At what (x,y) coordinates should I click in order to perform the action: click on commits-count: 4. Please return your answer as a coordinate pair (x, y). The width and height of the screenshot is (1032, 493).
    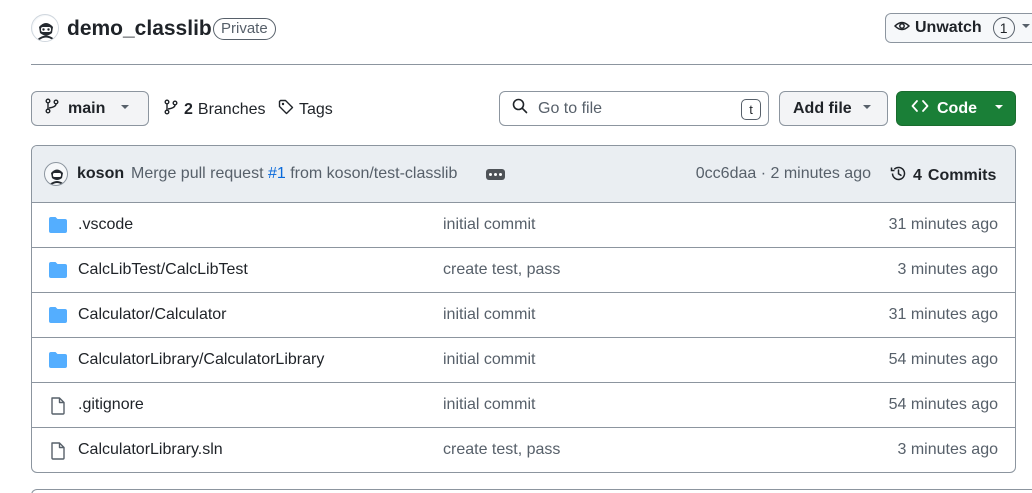
    Looking at the image, I should click on (917, 175).